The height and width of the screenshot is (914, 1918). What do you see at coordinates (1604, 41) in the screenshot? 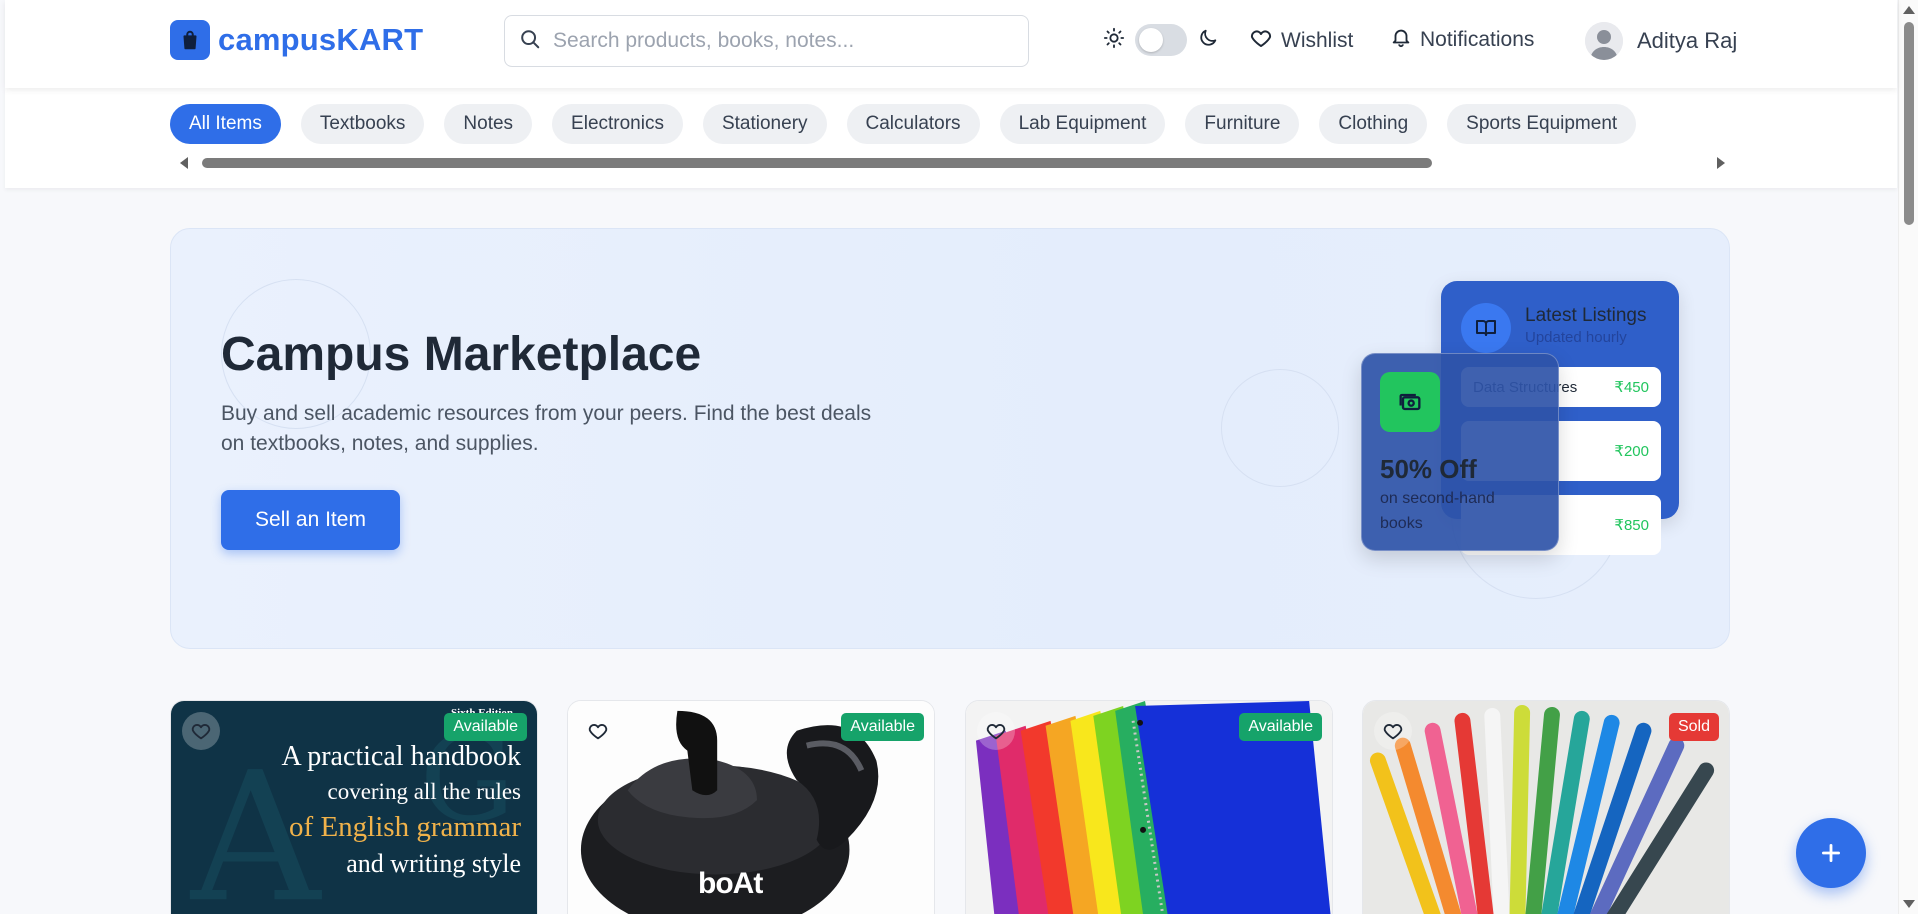
I see `avatar` at bounding box center [1604, 41].